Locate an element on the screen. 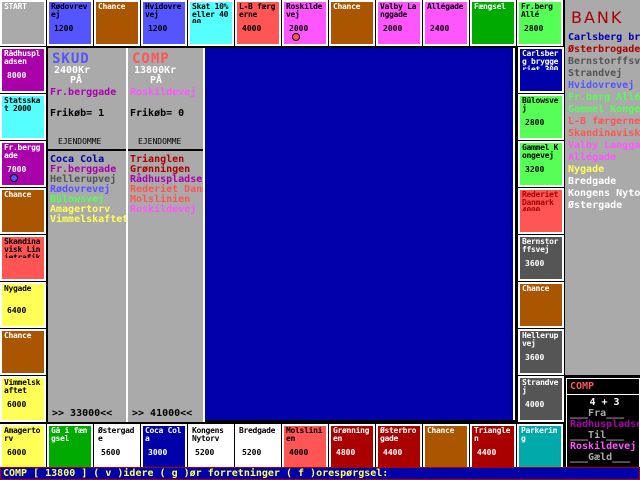 The image size is (640, 480). board-square: Gå i fængsel is located at coordinates (70, 447).